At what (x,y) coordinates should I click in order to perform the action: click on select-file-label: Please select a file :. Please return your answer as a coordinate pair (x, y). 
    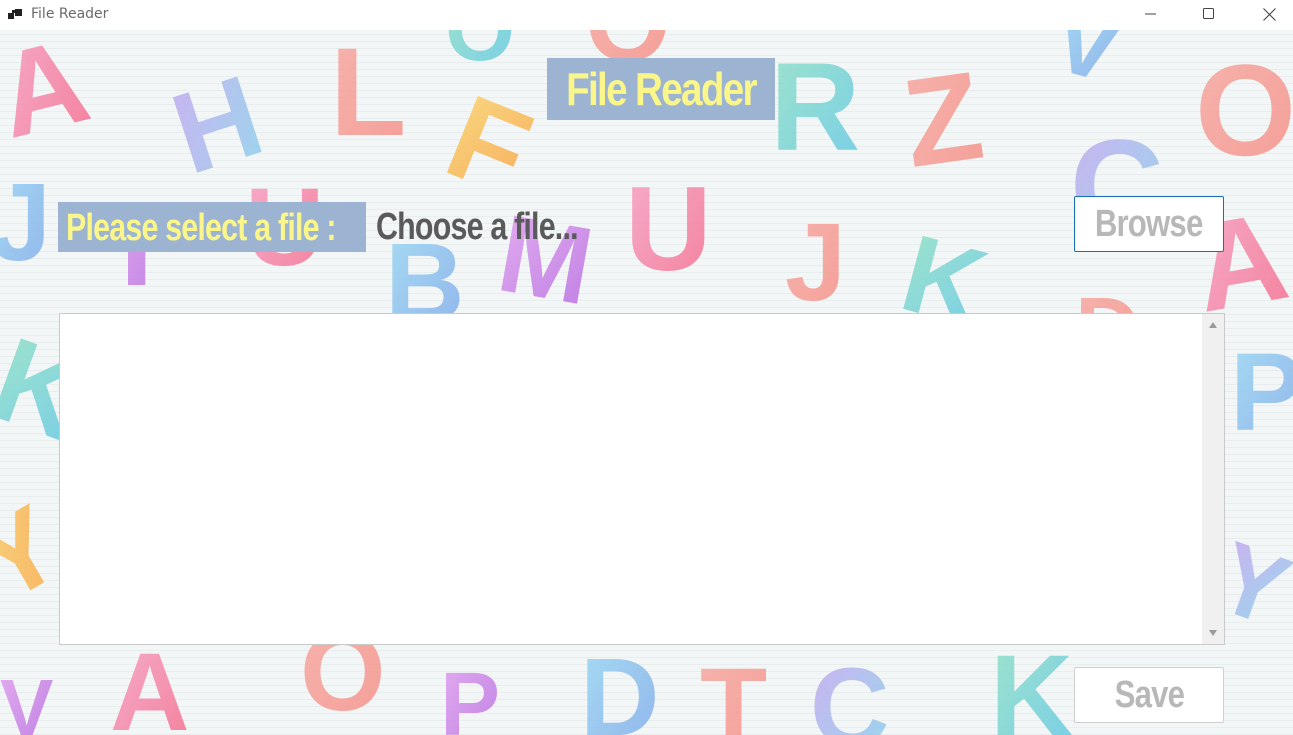
    Looking at the image, I should click on (212, 227).